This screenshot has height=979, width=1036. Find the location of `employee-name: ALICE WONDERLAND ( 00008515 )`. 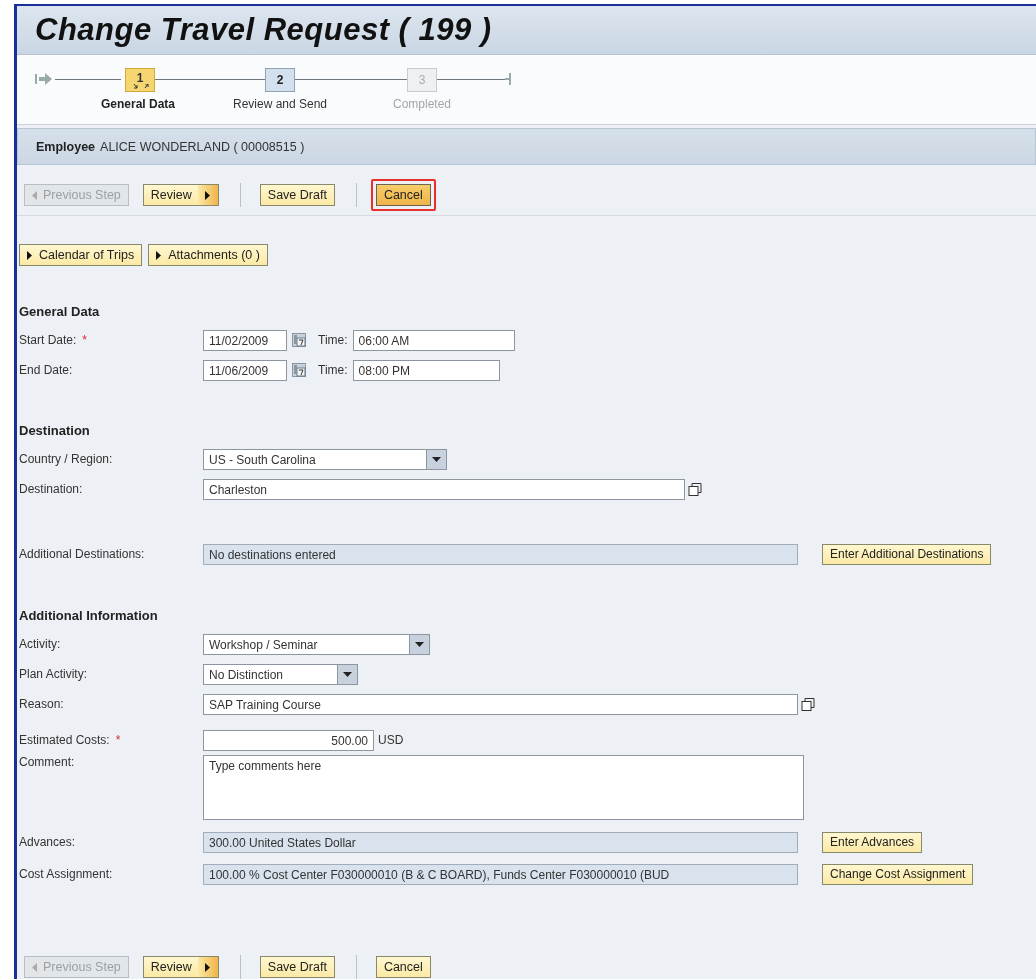

employee-name: ALICE WONDERLAND ( 00008515 ) is located at coordinates (202, 146).